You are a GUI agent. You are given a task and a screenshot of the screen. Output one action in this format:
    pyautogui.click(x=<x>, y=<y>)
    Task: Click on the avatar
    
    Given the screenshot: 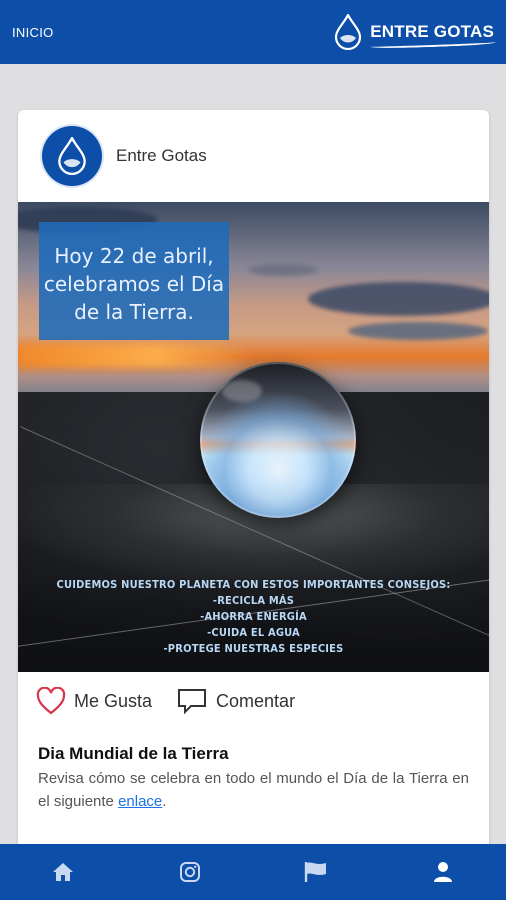 What is the action you would take?
    pyautogui.click(x=72, y=156)
    